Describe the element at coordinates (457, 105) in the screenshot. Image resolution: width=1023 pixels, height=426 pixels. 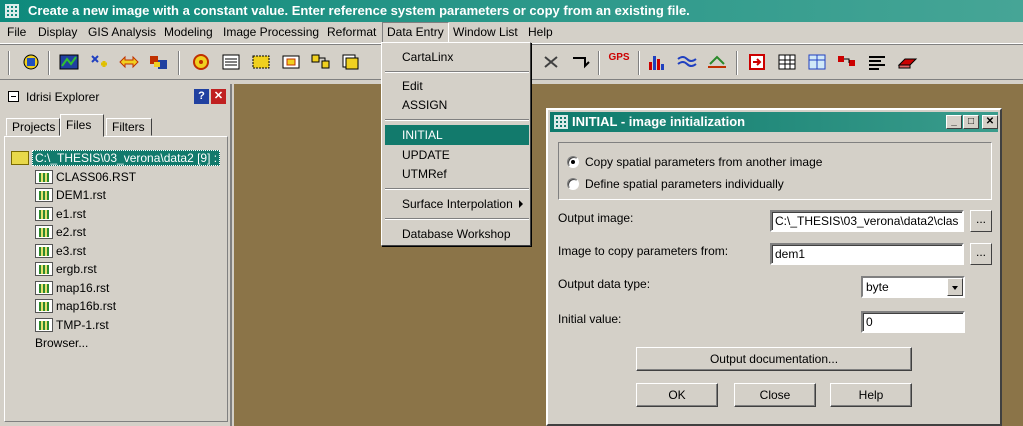
I see `menu-item-assign: ASSIGN` at that location.